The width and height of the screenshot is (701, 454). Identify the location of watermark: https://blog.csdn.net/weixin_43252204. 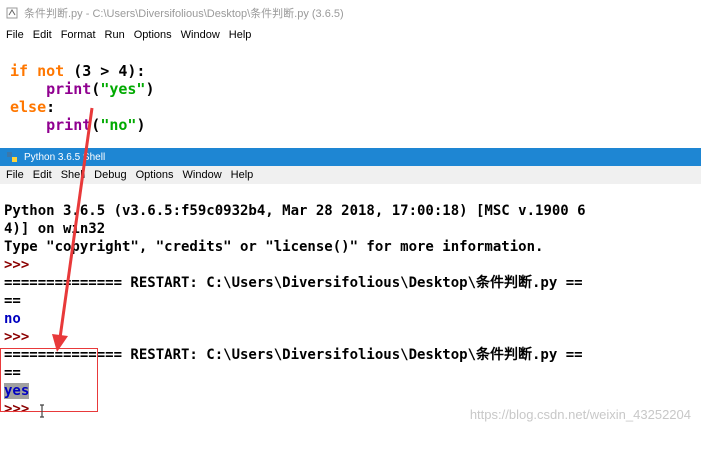
(580, 414).